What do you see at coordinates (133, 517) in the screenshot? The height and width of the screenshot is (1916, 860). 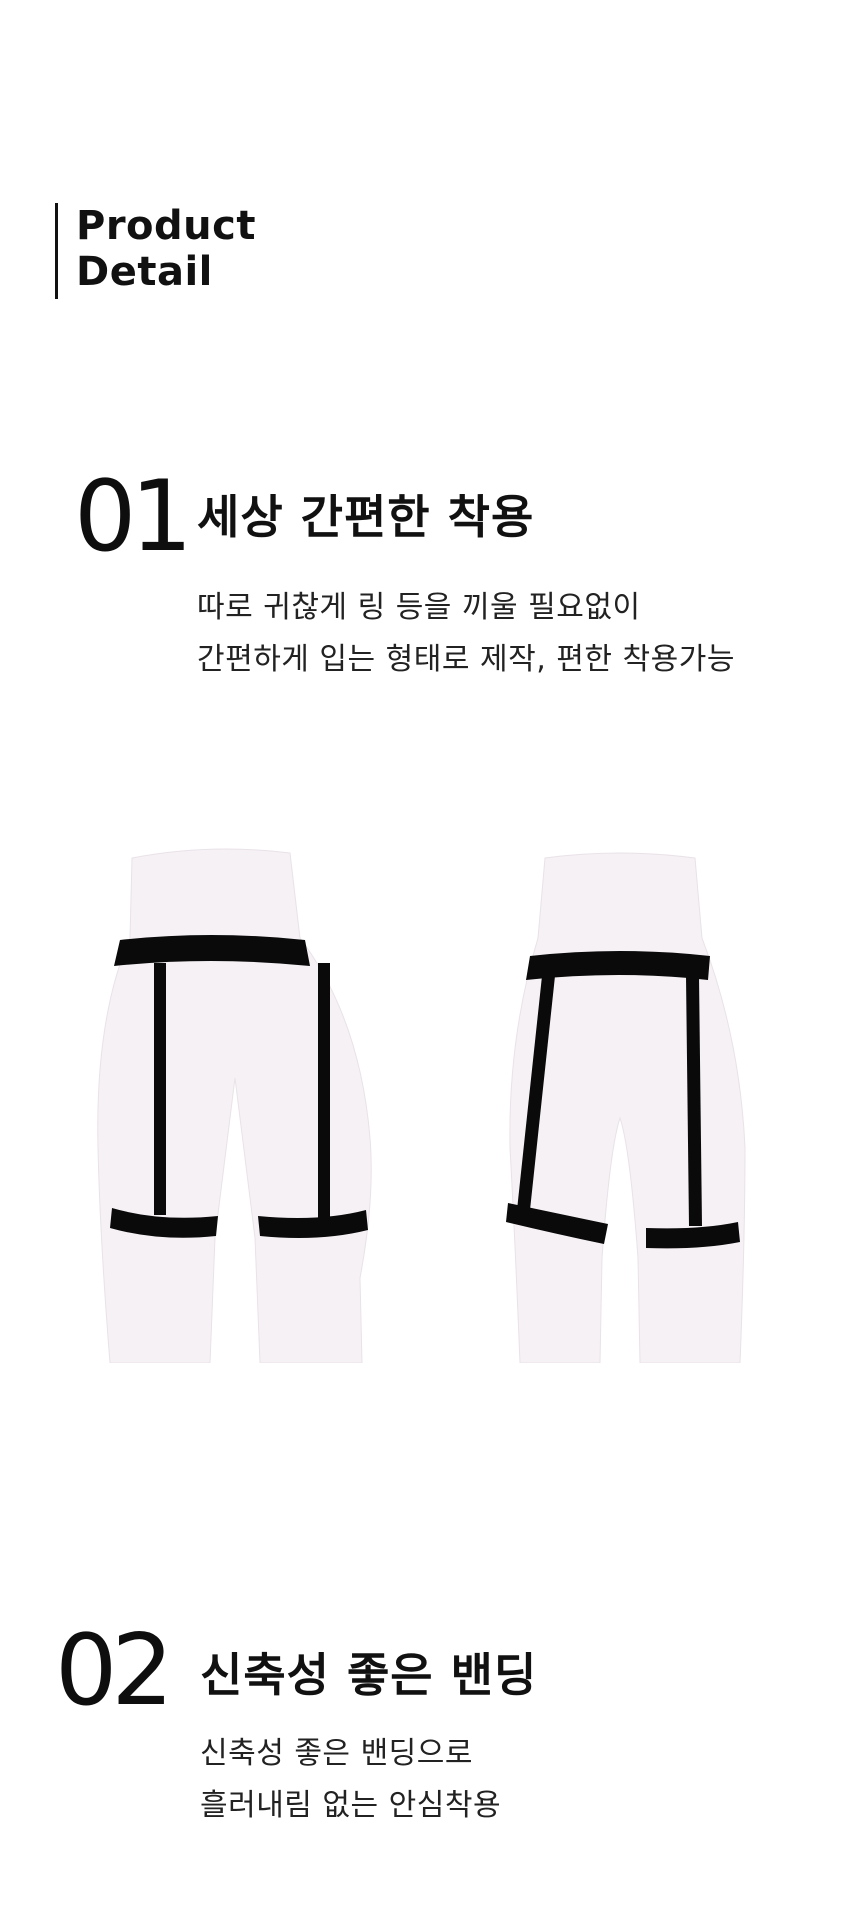 I see `section-number-01: 01` at bounding box center [133, 517].